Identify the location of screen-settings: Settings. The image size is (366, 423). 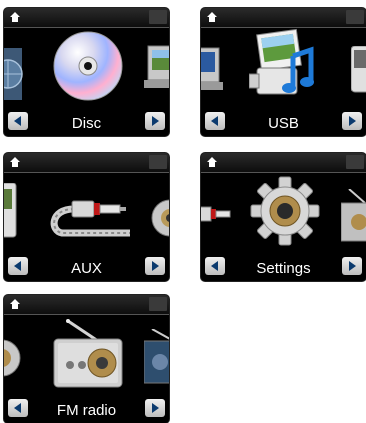
(283, 217).